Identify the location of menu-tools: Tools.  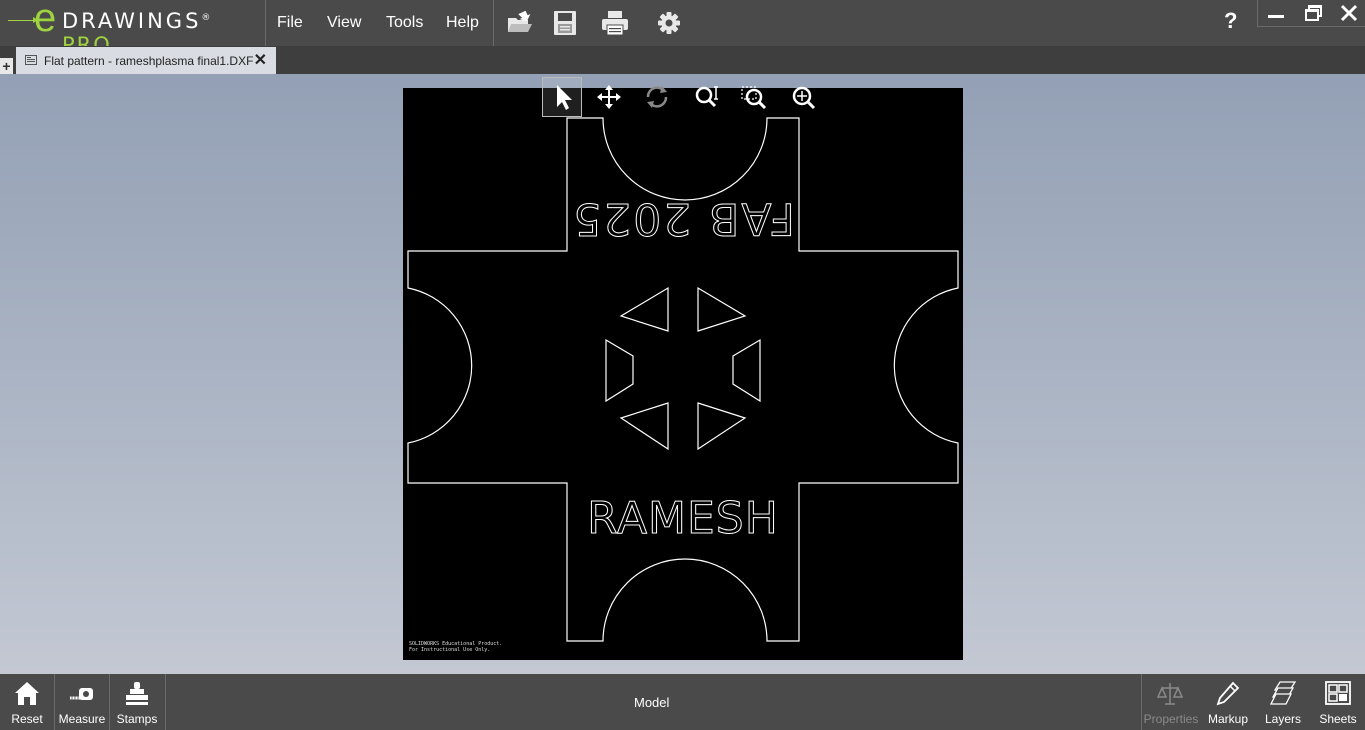
(404, 23).